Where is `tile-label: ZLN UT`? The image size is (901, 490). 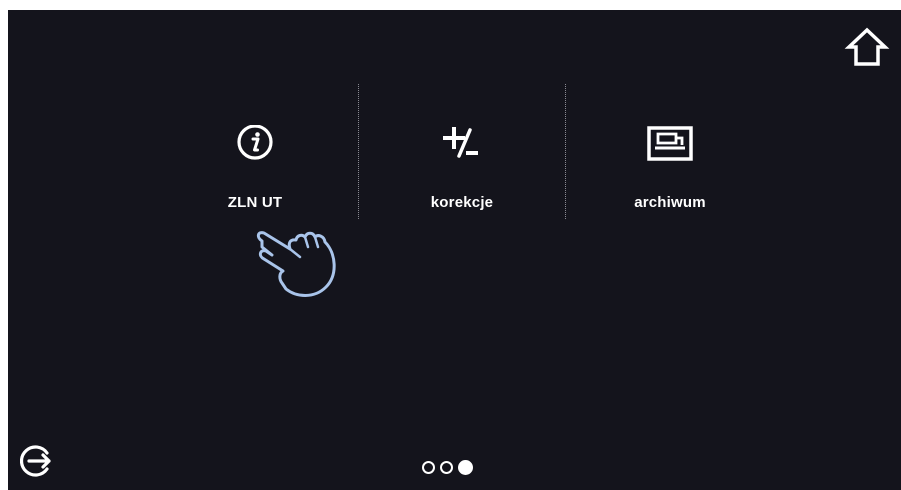
tile-label: ZLN UT is located at coordinates (255, 202).